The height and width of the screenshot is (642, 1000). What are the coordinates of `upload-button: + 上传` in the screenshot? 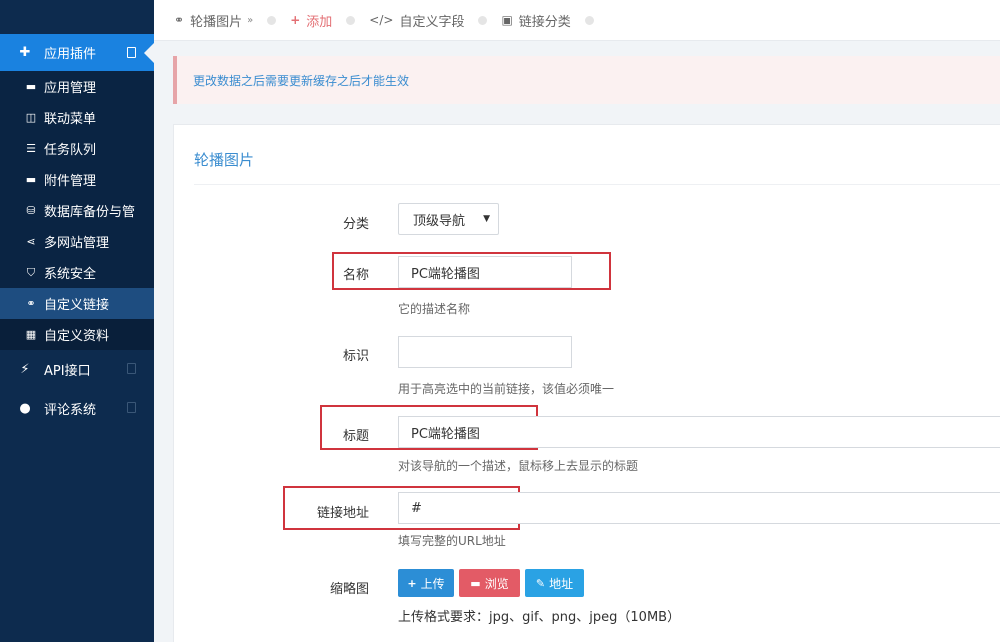 It's located at (426, 583).